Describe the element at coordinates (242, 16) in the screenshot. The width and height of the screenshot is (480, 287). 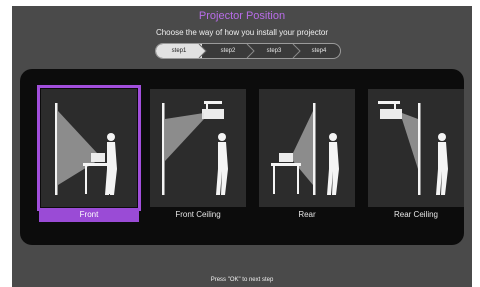
I see `page-title: Projector Position` at that location.